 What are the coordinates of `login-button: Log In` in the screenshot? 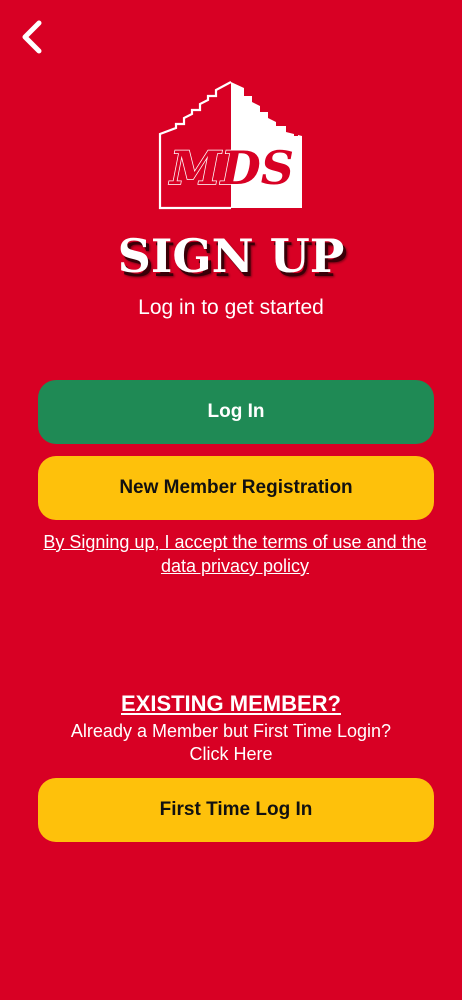 It's located at (236, 412).